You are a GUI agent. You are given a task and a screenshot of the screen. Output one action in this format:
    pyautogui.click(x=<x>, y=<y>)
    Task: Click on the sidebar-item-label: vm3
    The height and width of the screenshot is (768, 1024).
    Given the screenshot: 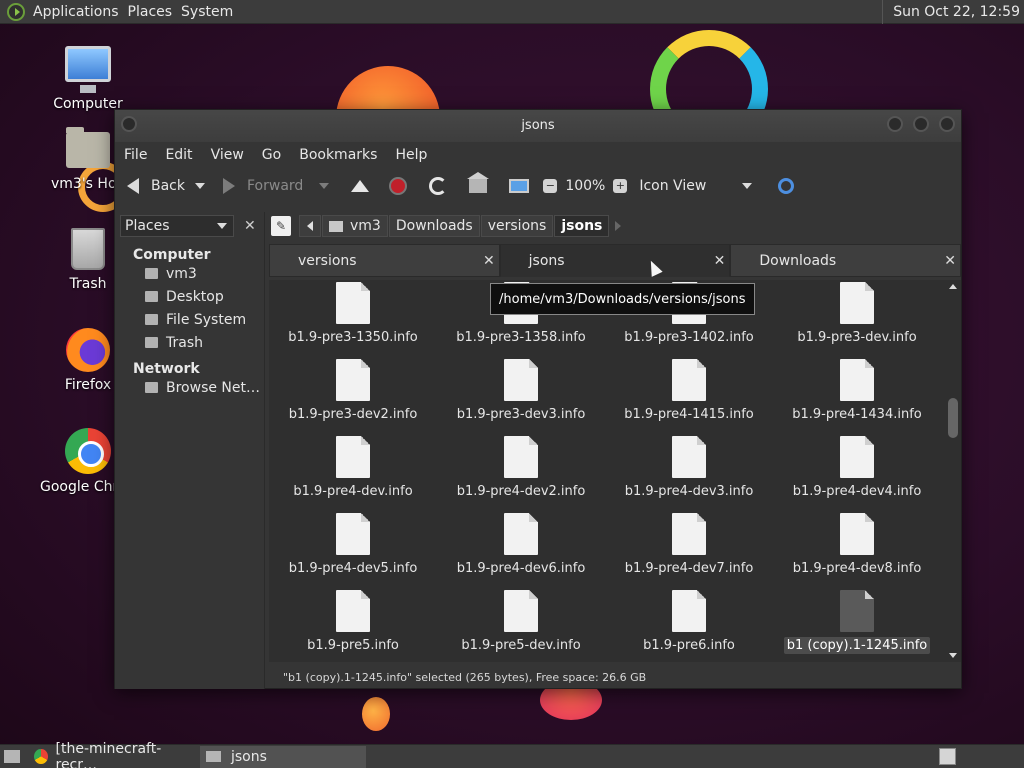 What is the action you would take?
    pyautogui.click(x=181, y=273)
    